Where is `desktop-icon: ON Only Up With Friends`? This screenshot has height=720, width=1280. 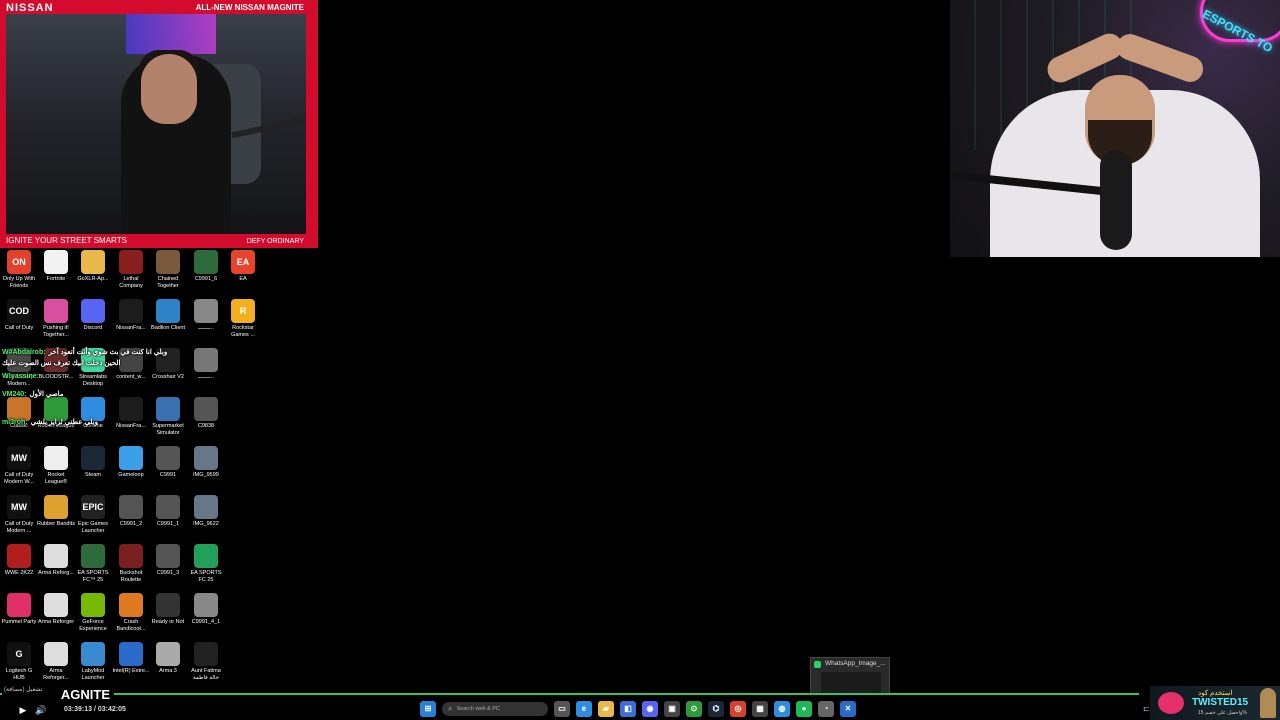 desktop-icon: ON Only Up With Friends is located at coordinates (19, 274).